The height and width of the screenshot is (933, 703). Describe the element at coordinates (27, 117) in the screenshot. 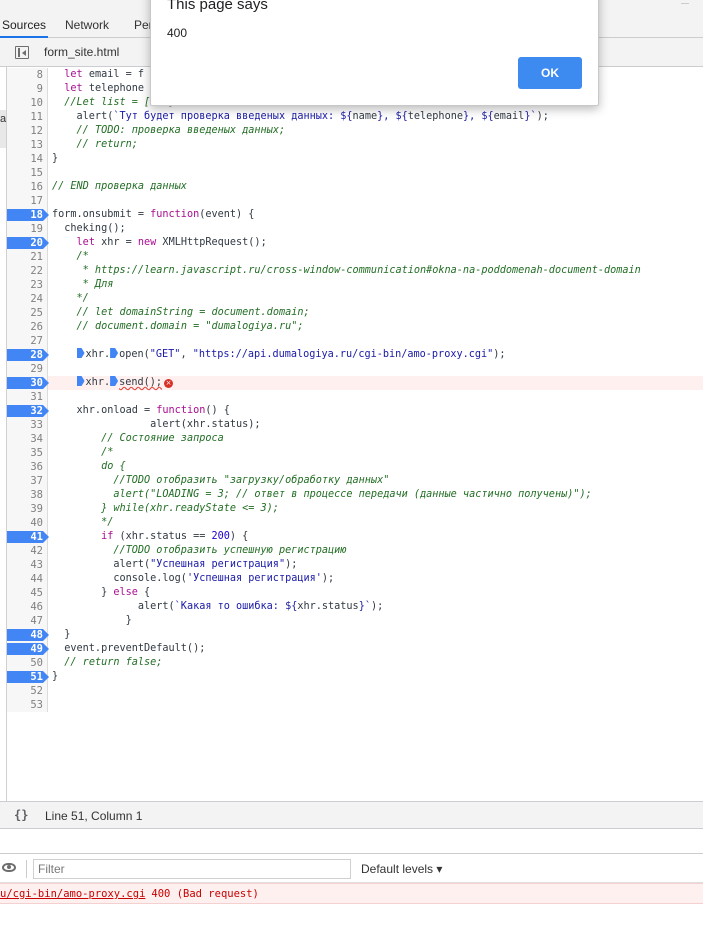

I see `line-number-gutter: 11` at that location.